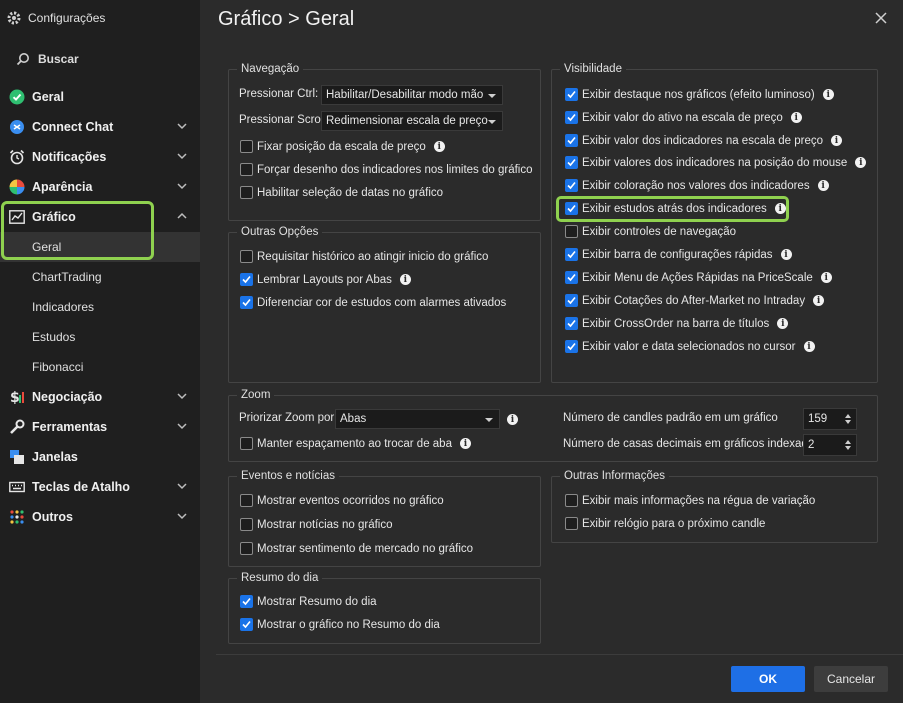 This screenshot has height=703, width=903. I want to click on close-icon, so click(881, 18).